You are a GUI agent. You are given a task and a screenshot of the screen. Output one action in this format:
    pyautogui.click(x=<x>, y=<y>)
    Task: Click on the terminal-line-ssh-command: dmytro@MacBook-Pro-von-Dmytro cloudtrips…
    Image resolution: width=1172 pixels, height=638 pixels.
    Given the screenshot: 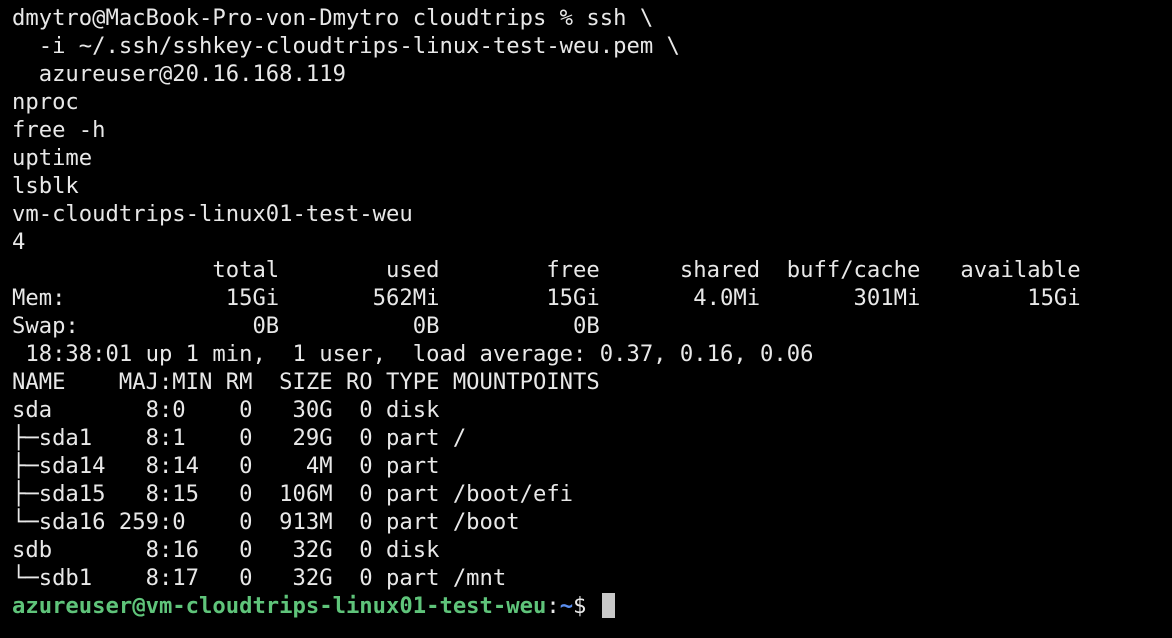 What is the action you would take?
    pyautogui.click(x=333, y=18)
    